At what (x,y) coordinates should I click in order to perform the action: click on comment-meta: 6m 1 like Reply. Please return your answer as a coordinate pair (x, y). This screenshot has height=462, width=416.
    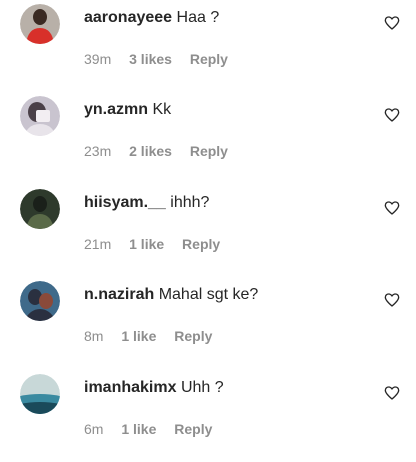
    Looking at the image, I should click on (148, 429).